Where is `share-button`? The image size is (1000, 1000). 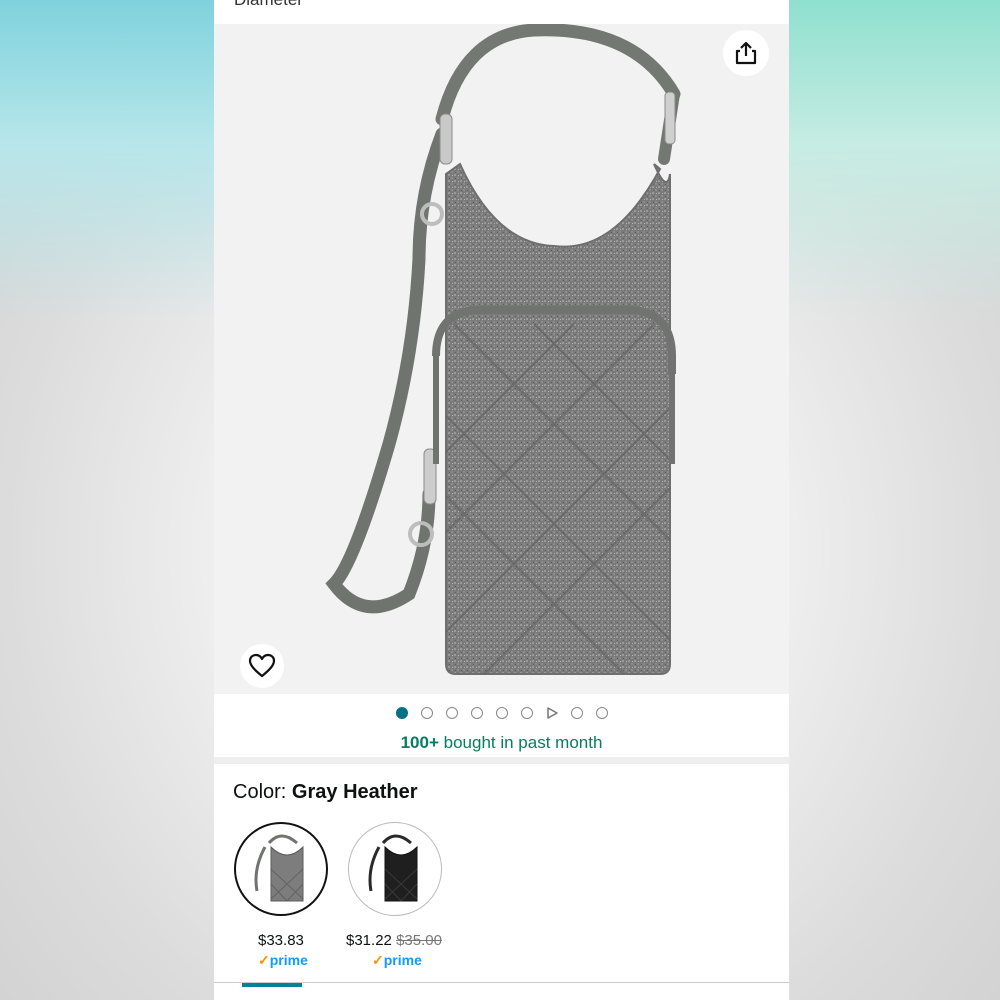
share-button is located at coordinates (746, 53).